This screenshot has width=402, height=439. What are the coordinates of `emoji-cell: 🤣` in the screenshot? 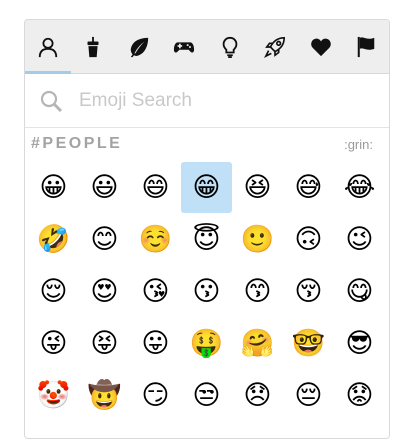 It's located at (53, 239).